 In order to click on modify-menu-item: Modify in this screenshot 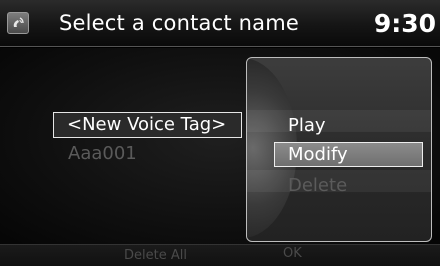, I will do `click(348, 154)`.